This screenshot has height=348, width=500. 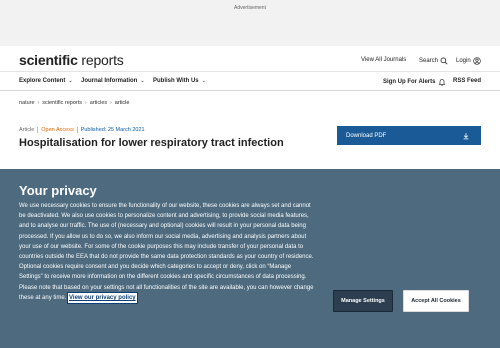 I want to click on login-button: Login, so click(x=468, y=61).